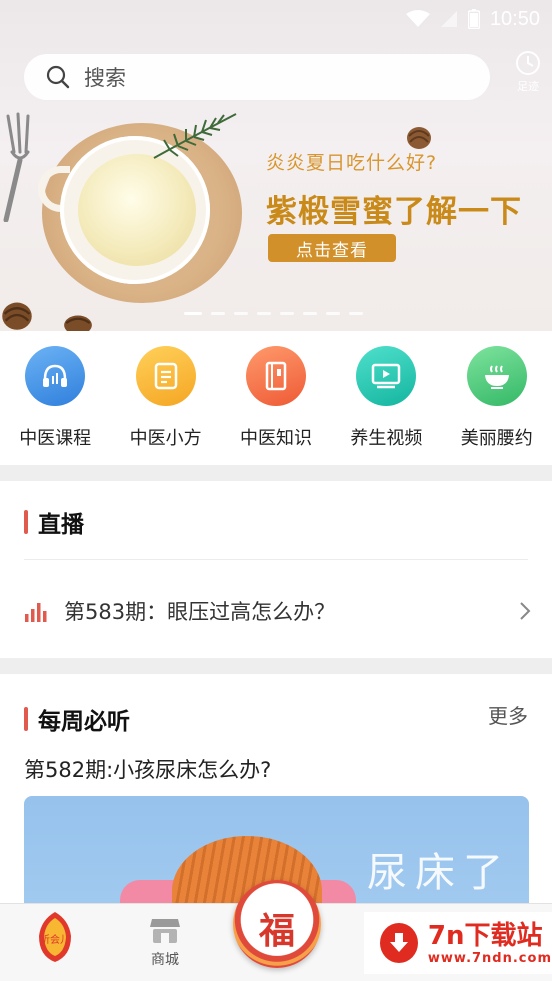  Describe the element at coordinates (417, 18) in the screenshot. I see `wifi-icon` at that location.